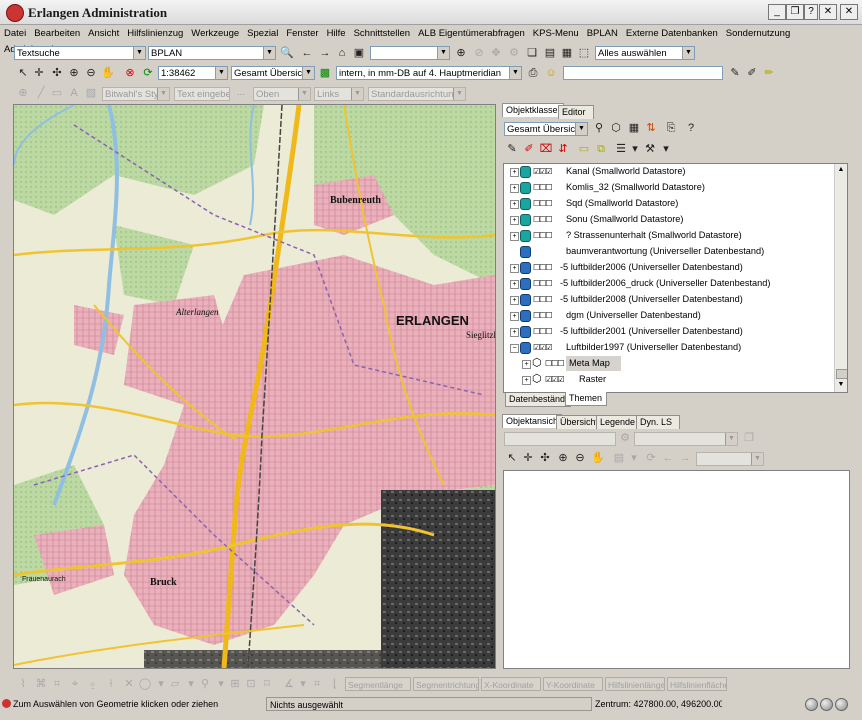 The image size is (862, 720). What do you see at coordinates (302, 34) in the screenshot?
I see `menu-item: Fenster` at bounding box center [302, 34].